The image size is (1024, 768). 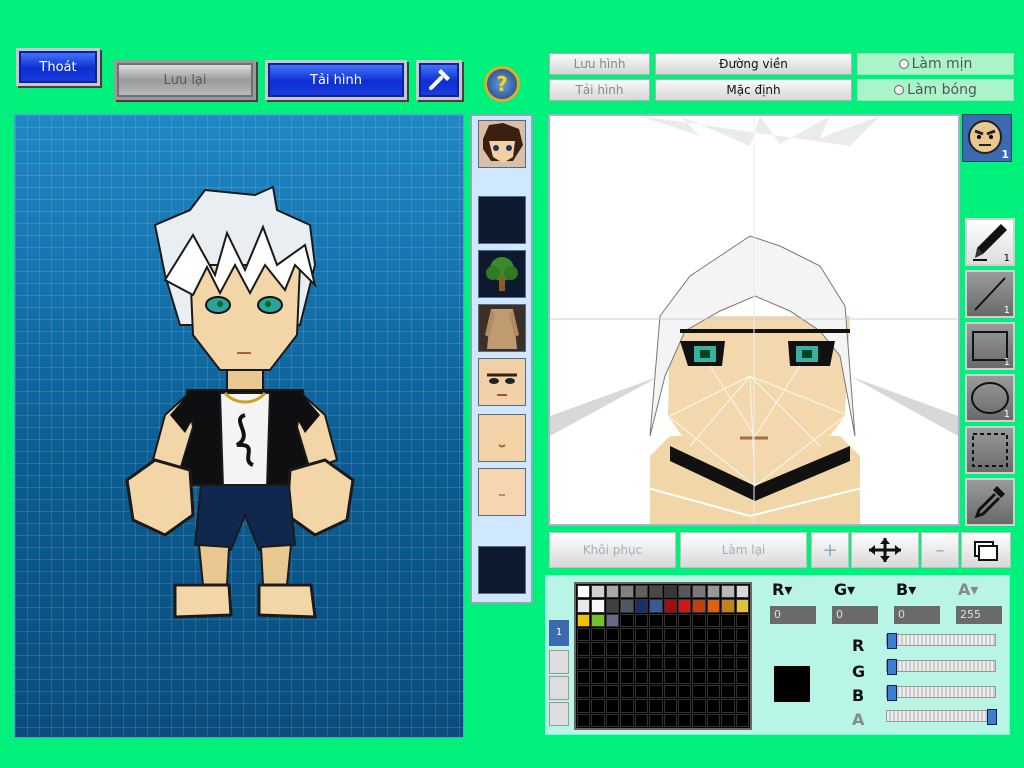 What do you see at coordinates (979, 615) in the screenshot?
I see `a-value-field: 255` at bounding box center [979, 615].